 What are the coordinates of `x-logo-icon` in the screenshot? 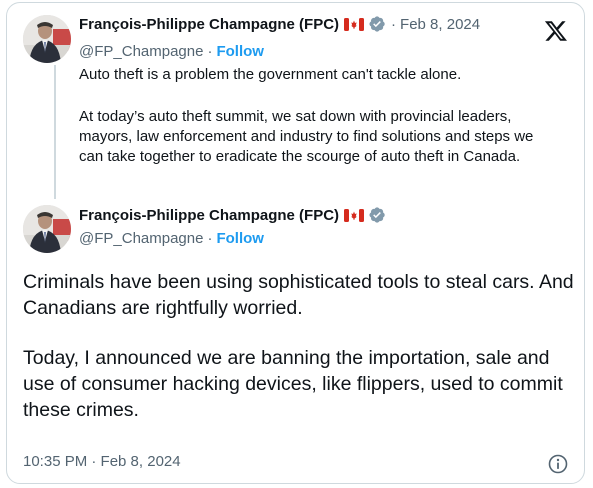 It's located at (556, 31).